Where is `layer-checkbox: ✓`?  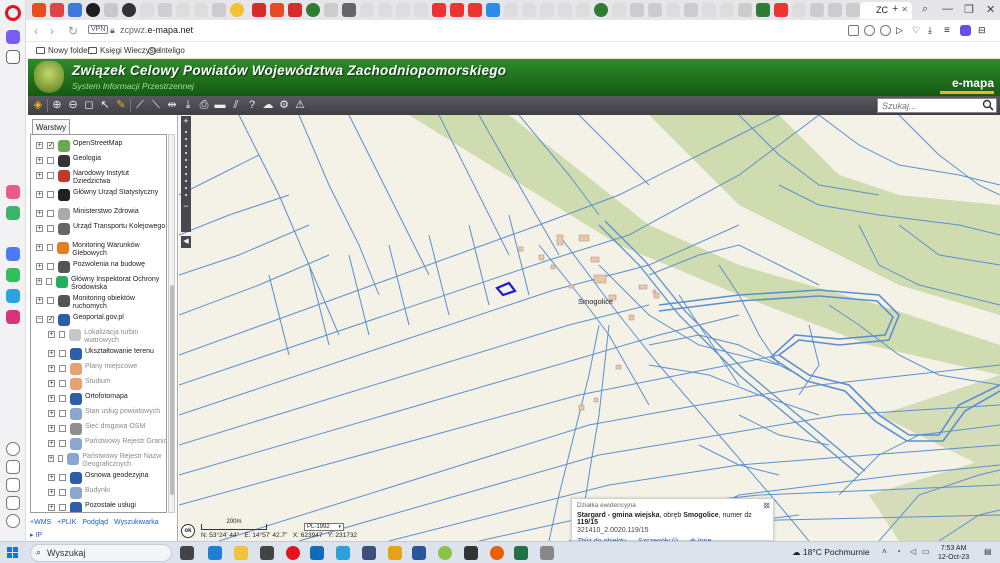 layer-checkbox: ✓ is located at coordinates (50, 145).